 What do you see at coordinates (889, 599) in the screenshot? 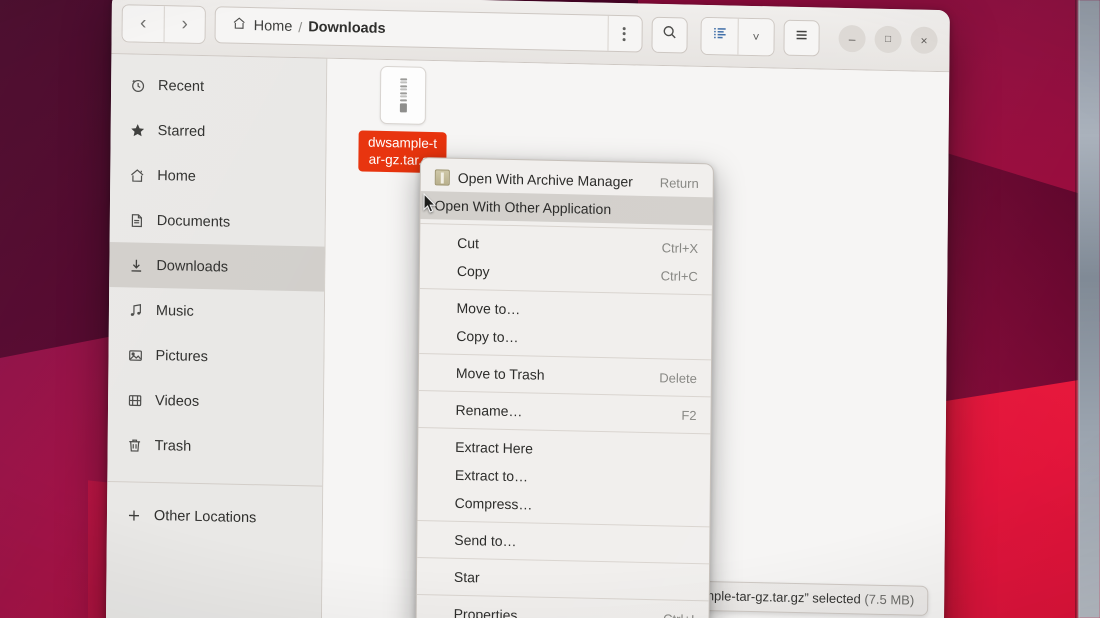
I see `status-size: (7.5 MB)` at bounding box center [889, 599].